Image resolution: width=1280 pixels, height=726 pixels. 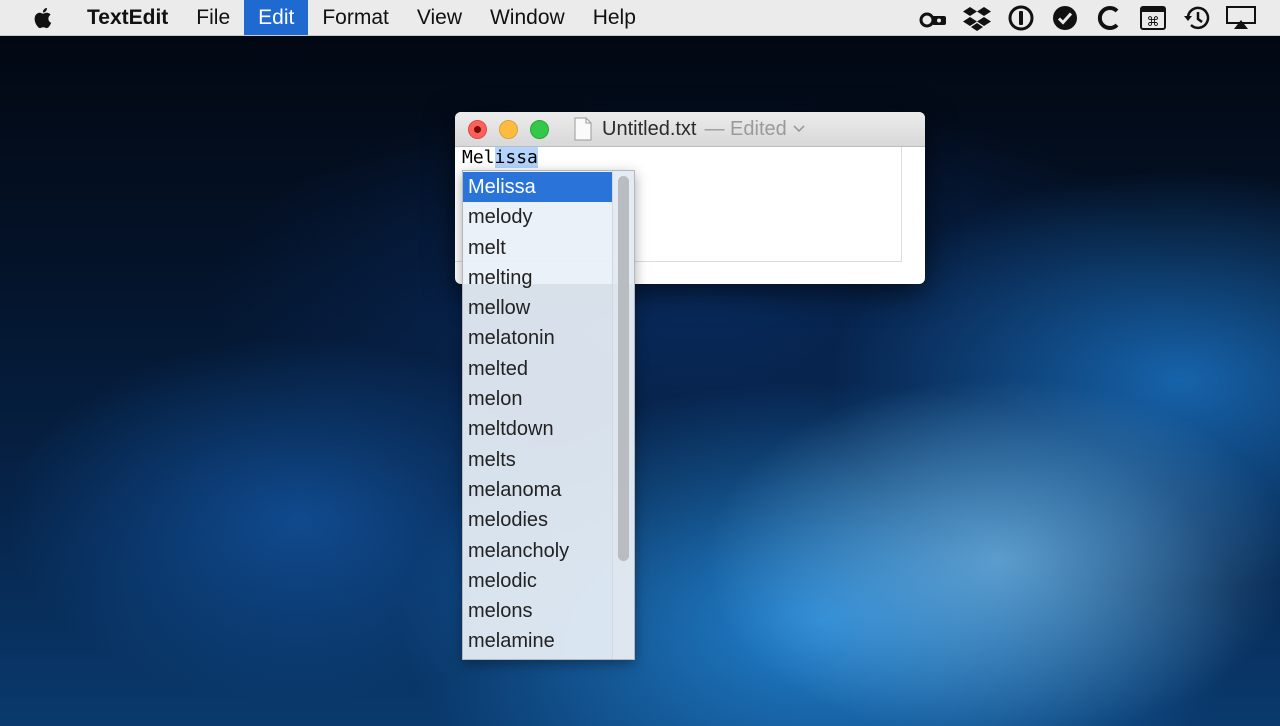 I want to click on command-key-icon: ⌘, so click(x=1153, y=18).